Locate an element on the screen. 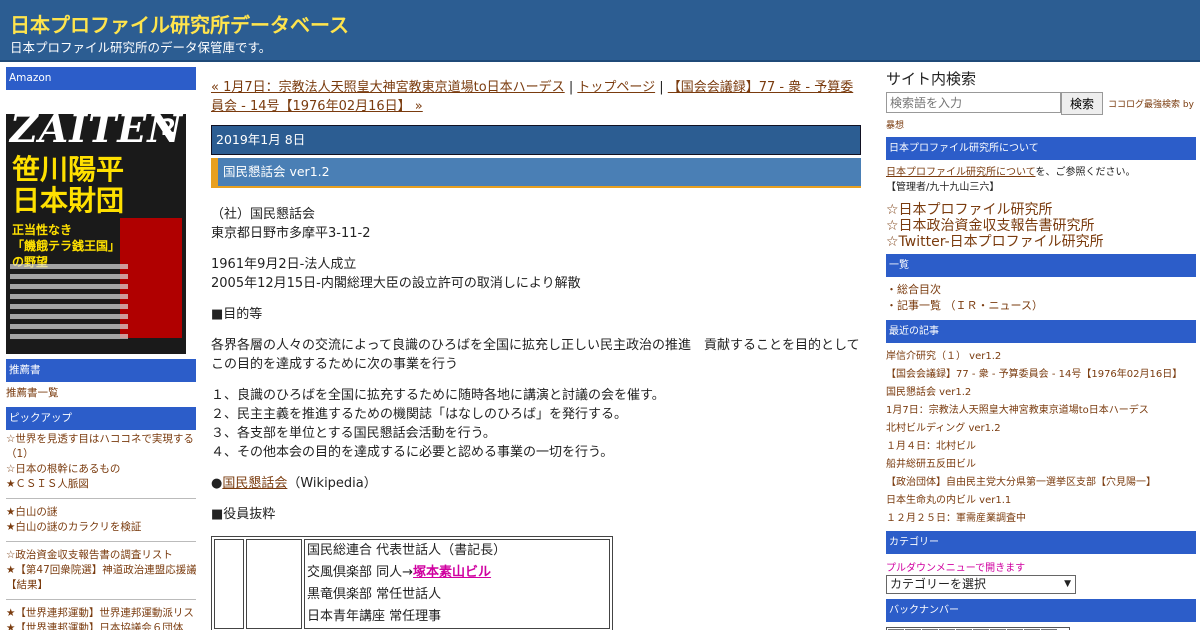 This screenshot has width=1200, height=630. officer-role-text: 交風倶楽部 同人→ is located at coordinates (360, 572).